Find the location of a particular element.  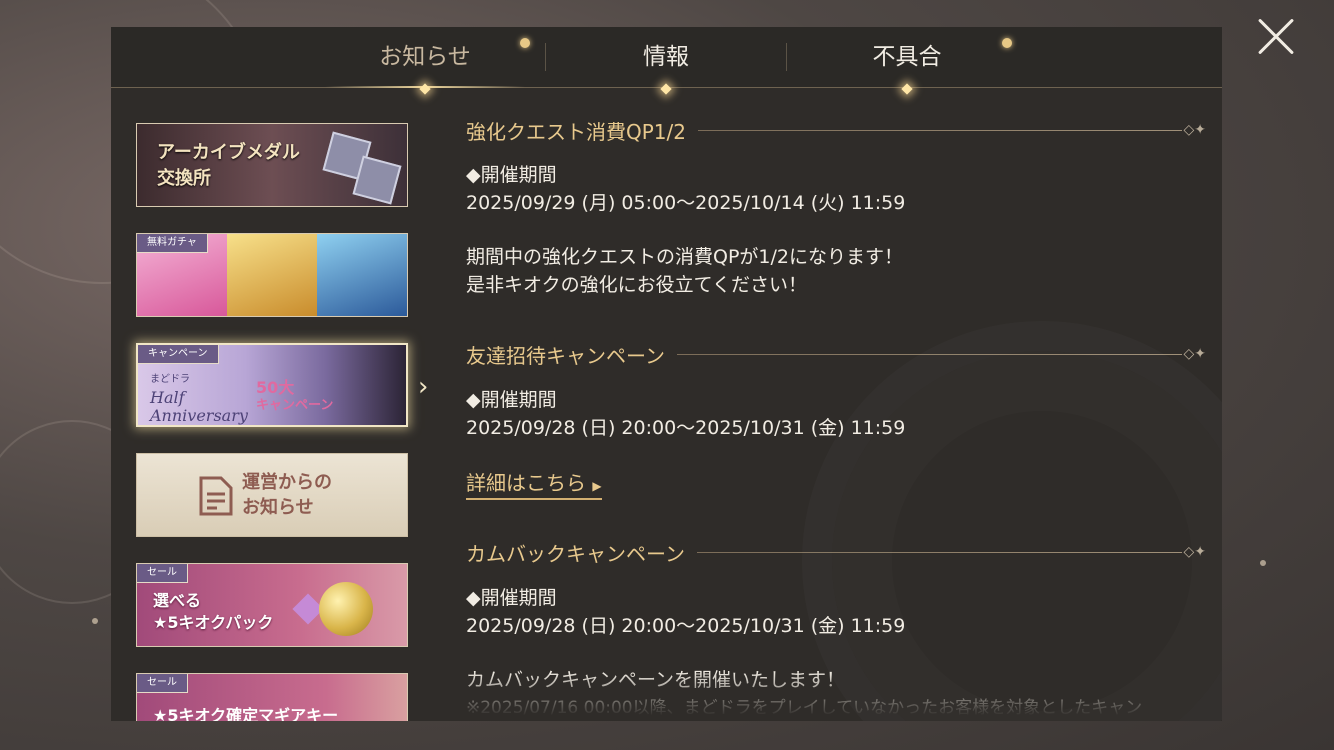

notice-body: 期間中の強化クエストの消費QPが1/2になります！ is located at coordinates (684, 257).